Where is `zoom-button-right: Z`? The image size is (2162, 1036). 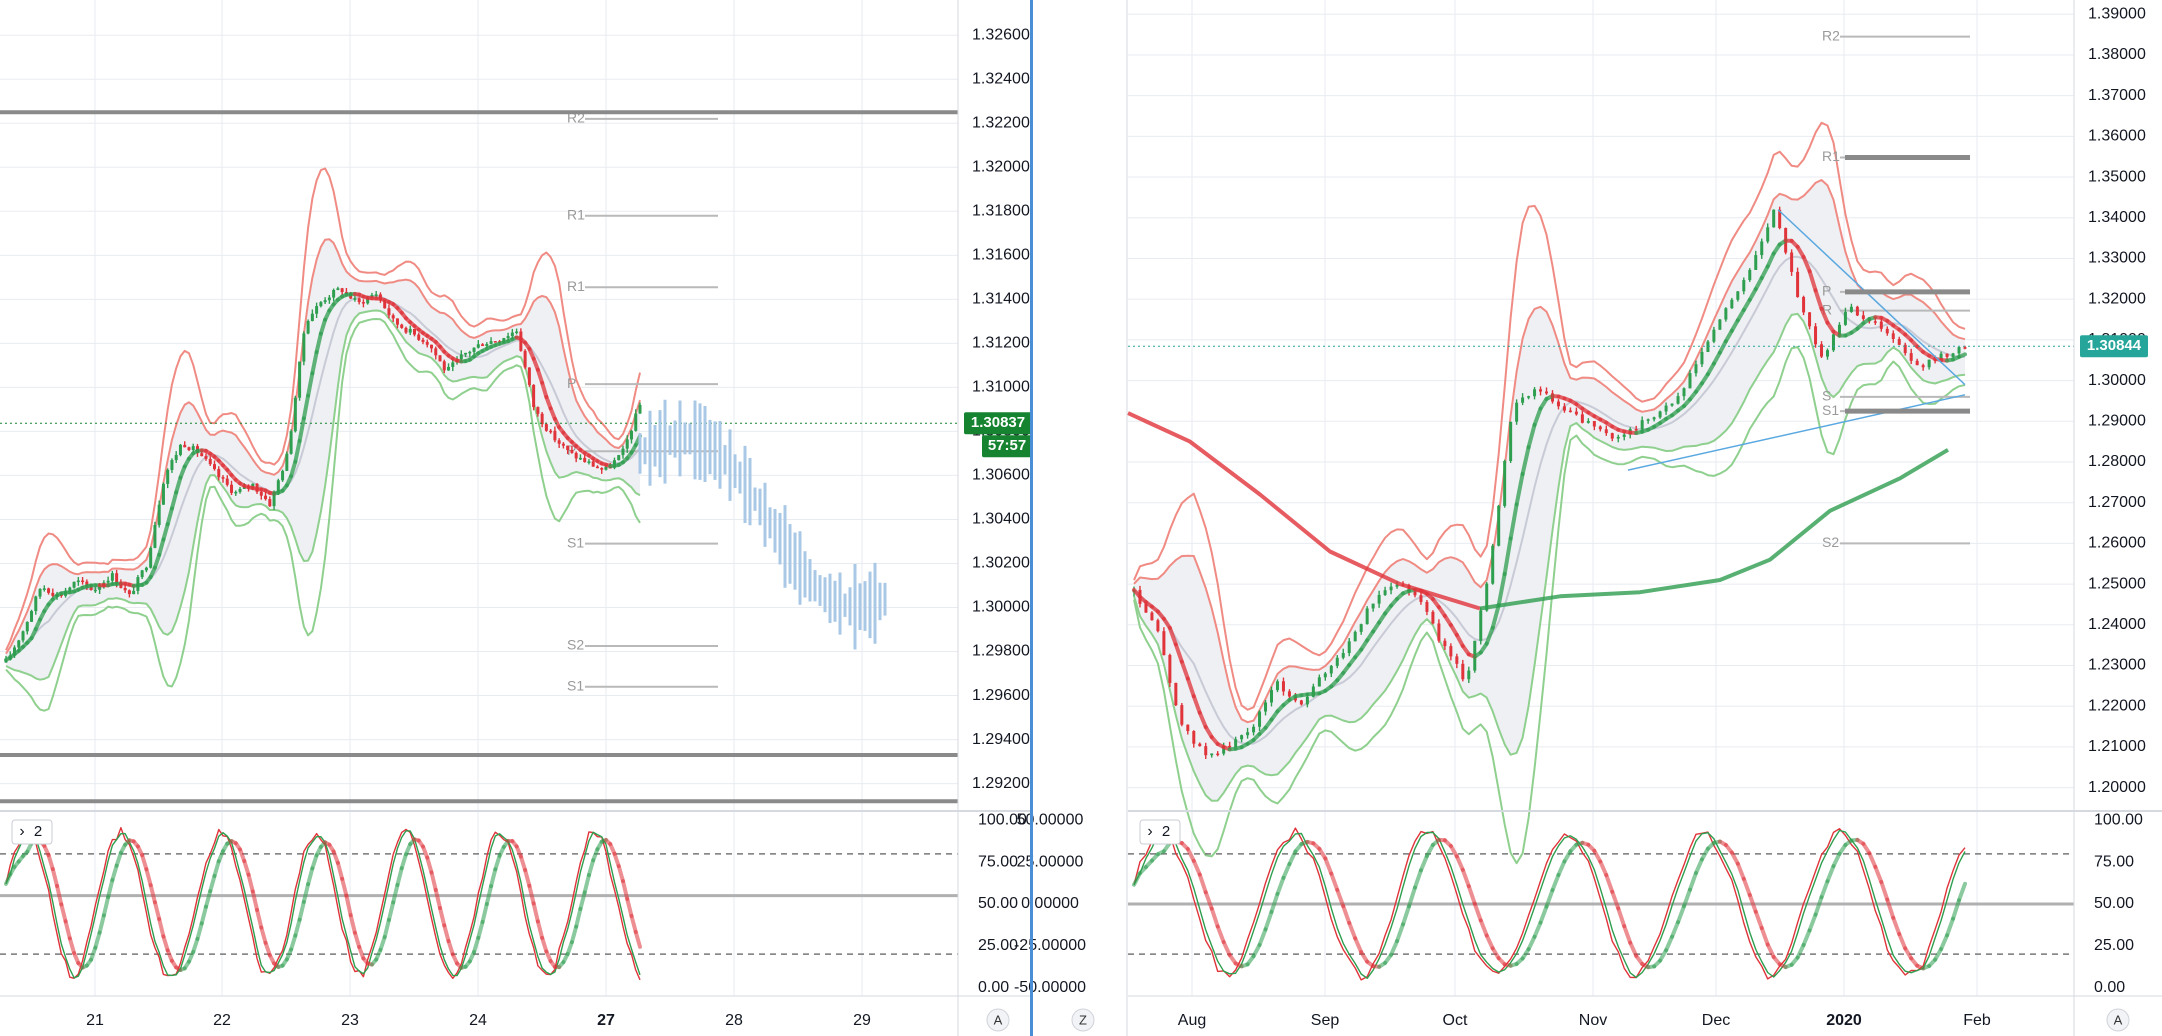 zoom-button-right: Z is located at coordinates (1083, 1020).